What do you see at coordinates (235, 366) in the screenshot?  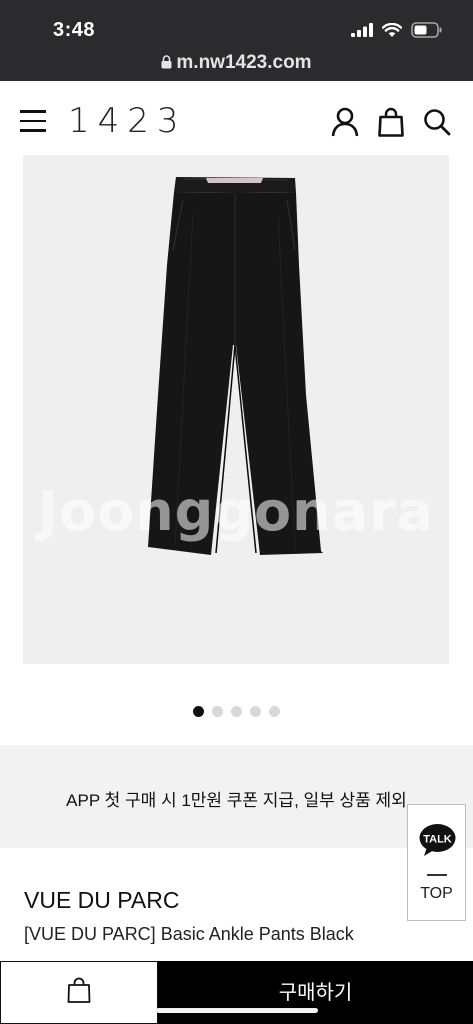 I see `pants-illustration` at bounding box center [235, 366].